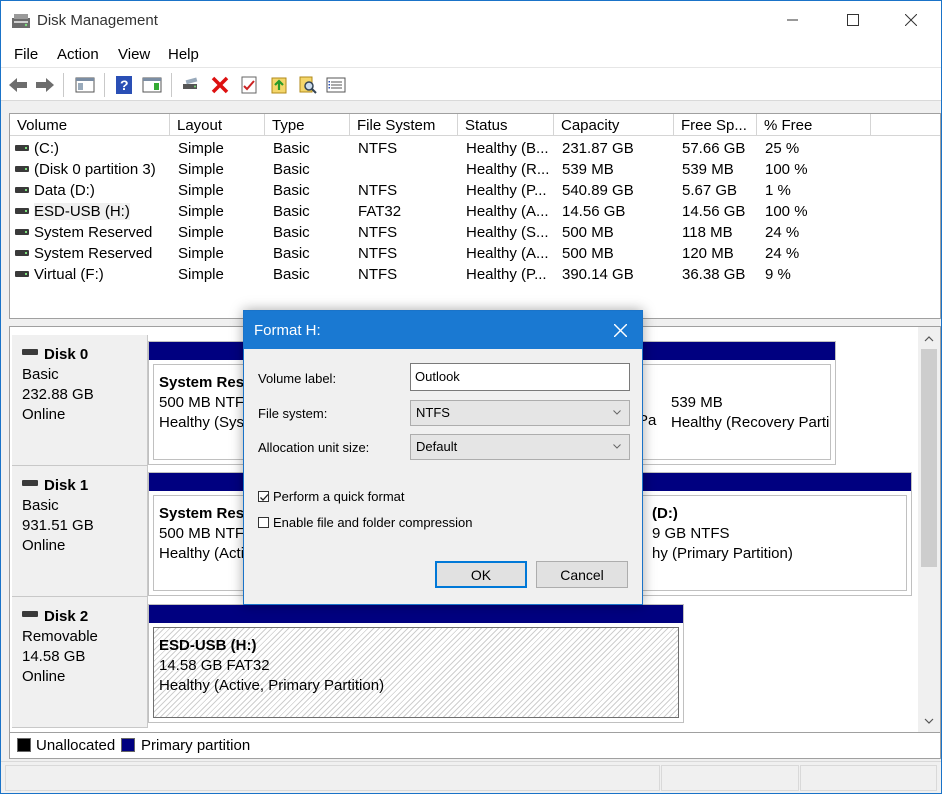  I want to click on column-header-capacity: Capacity, so click(614, 125).